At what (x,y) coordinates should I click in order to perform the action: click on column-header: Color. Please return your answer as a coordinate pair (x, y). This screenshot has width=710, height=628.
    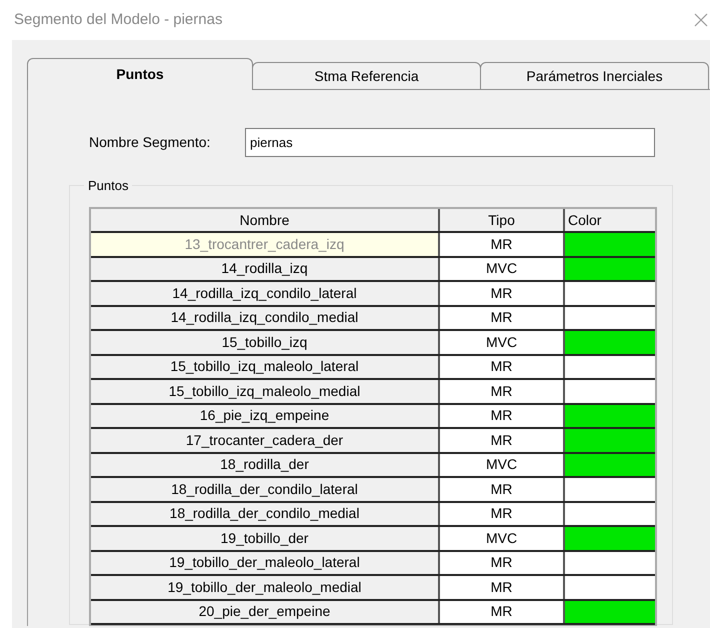
    Looking at the image, I should click on (610, 220).